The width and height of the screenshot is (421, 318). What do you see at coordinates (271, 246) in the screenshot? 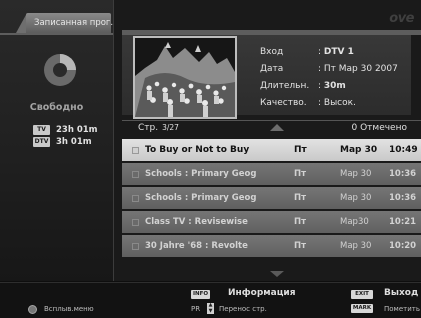
I see `recording-row: 30 Jahre '68 : Revolte Пт Мар 30 10:20` at bounding box center [271, 246].